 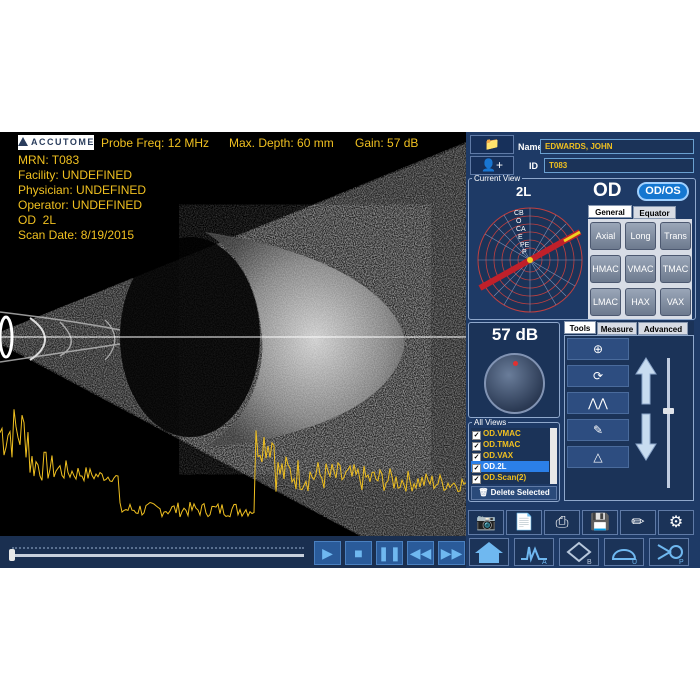 I want to click on gain-knob, so click(x=514, y=383).